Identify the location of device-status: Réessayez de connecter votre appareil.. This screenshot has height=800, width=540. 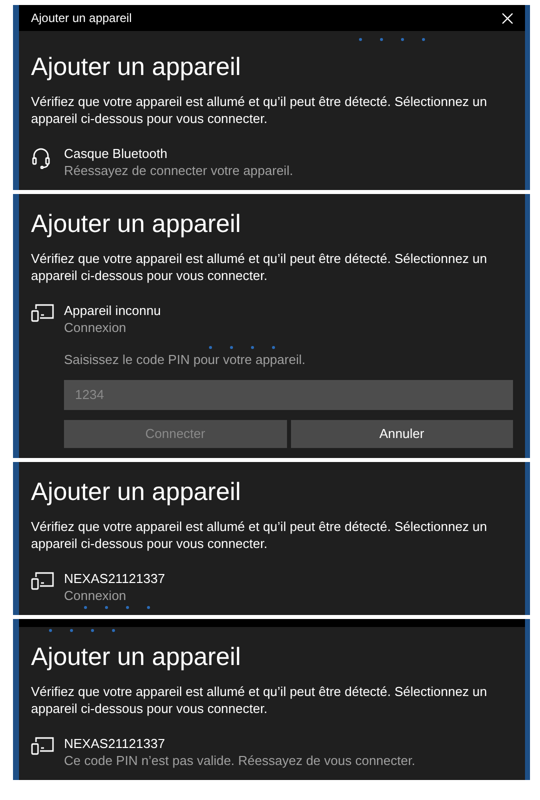
(179, 171).